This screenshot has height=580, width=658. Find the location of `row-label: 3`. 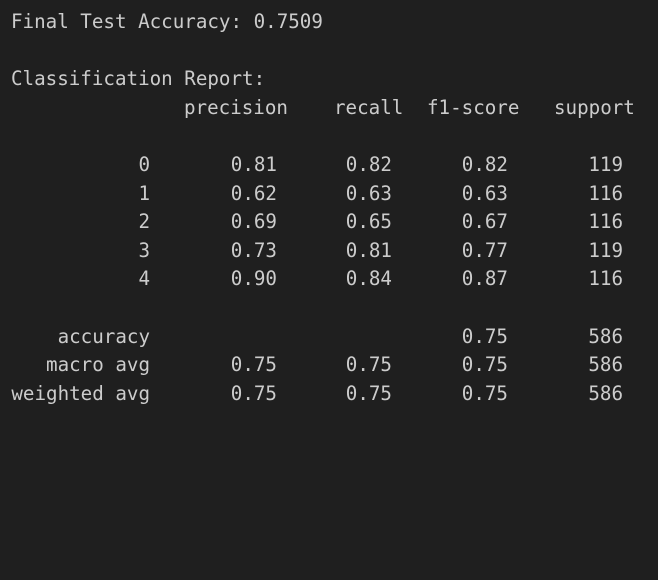

row-label: 3 is located at coordinates (144, 250).